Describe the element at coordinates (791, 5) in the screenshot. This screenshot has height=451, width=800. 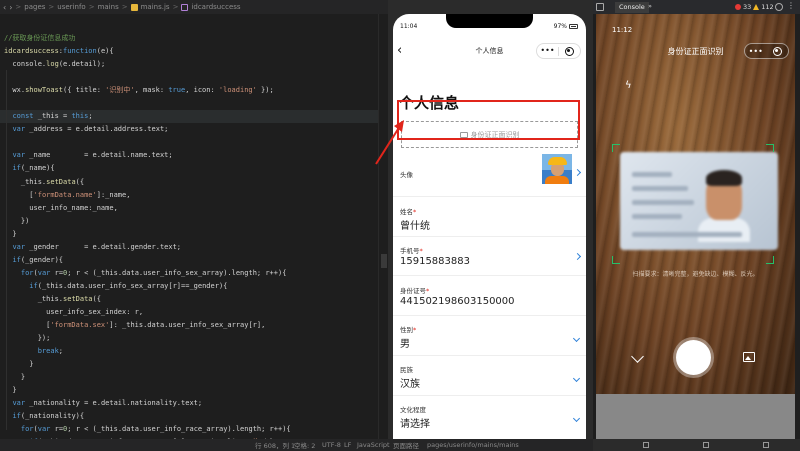
I see `more-options-icon: ⋮` at that location.